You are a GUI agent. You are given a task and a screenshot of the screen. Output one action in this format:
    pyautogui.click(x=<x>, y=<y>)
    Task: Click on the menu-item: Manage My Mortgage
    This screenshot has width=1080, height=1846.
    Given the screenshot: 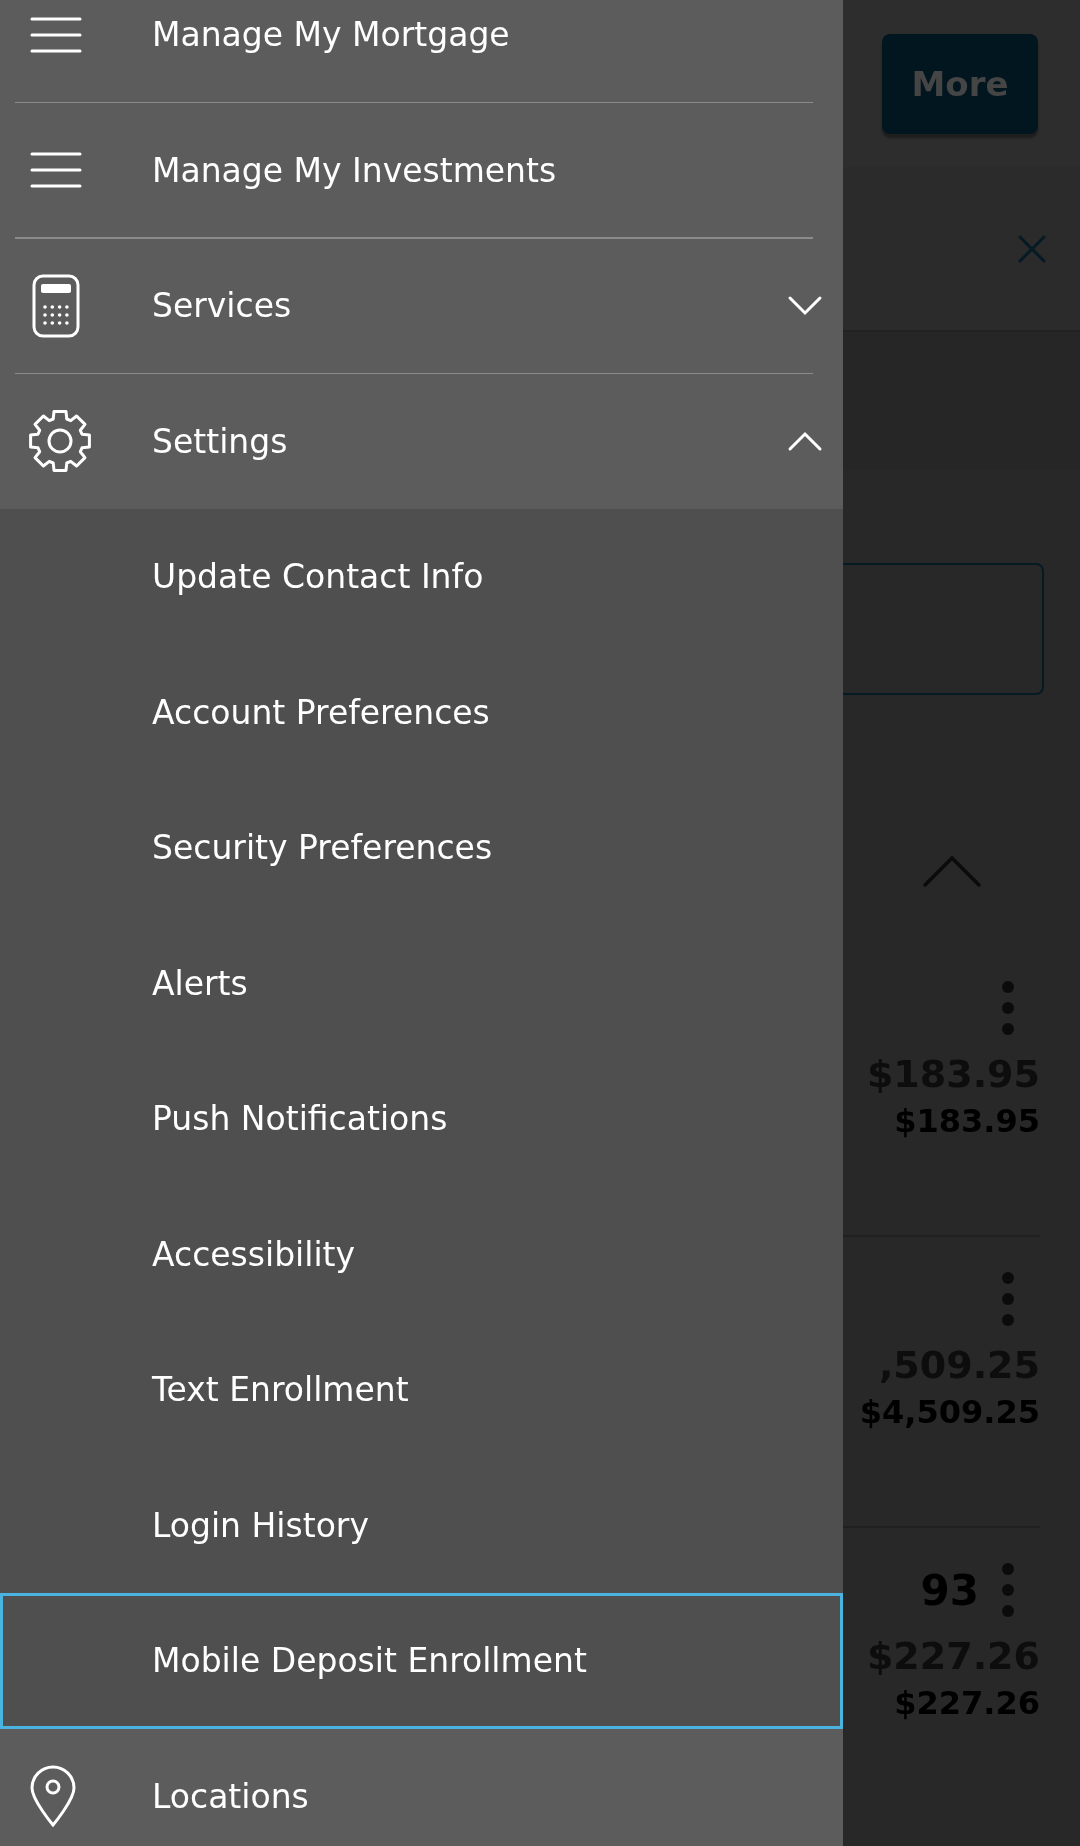 What is the action you would take?
    pyautogui.click(x=421, y=51)
    